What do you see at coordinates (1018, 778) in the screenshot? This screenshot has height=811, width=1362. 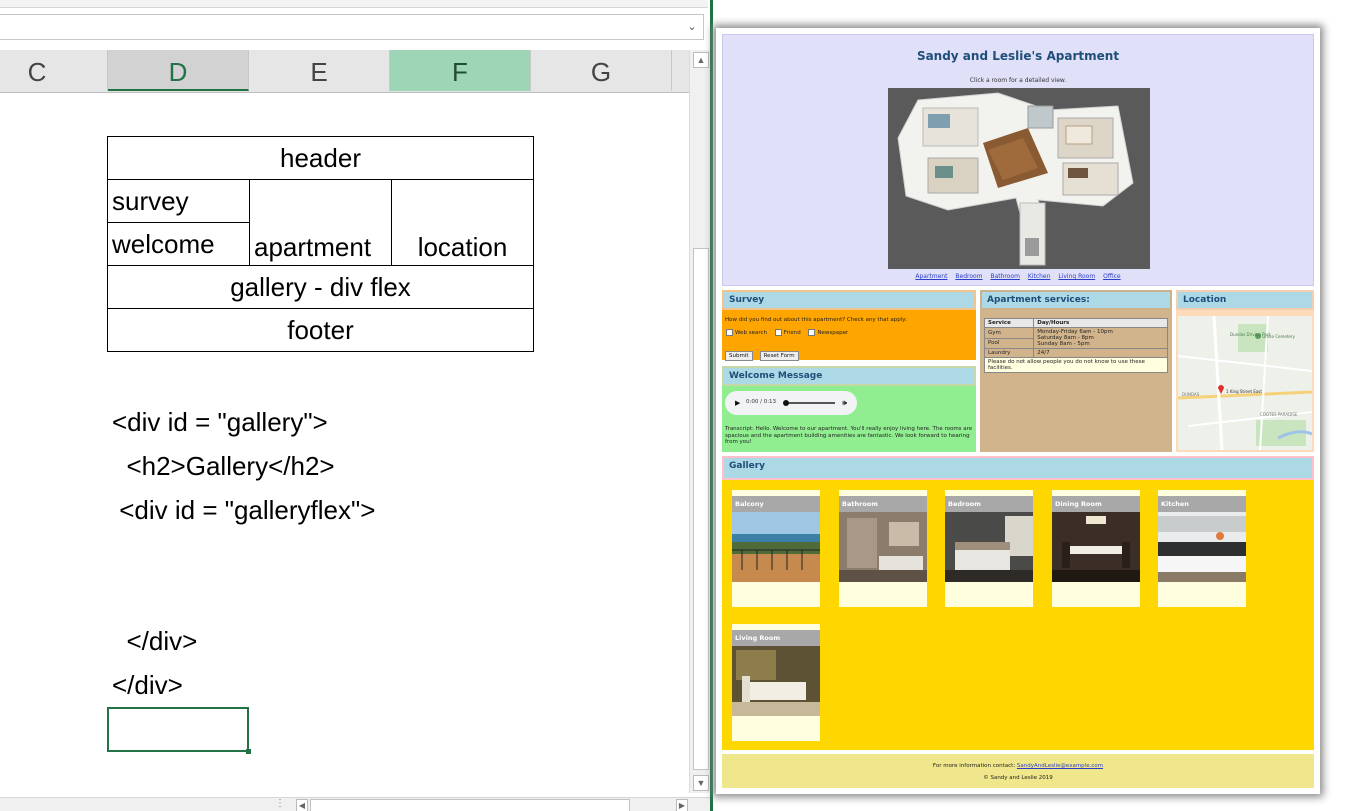 I see `footer-copyright: © Sandy and Leslie 2019` at bounding box center [1018, 778].